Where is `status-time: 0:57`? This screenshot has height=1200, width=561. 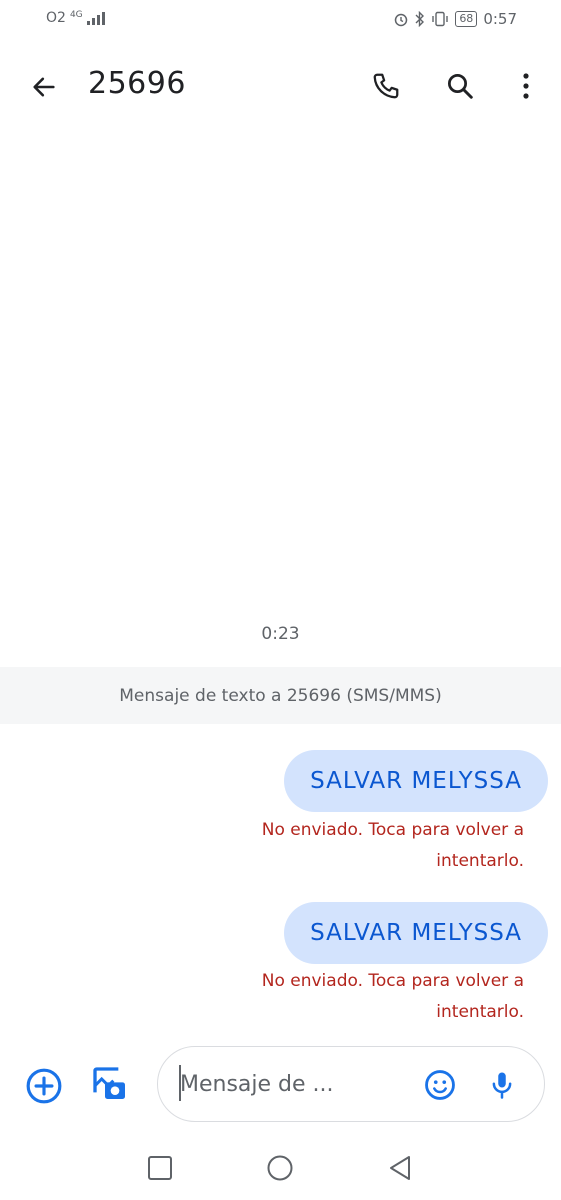 status-time: 0:57 is located at coordinates (500, 19).